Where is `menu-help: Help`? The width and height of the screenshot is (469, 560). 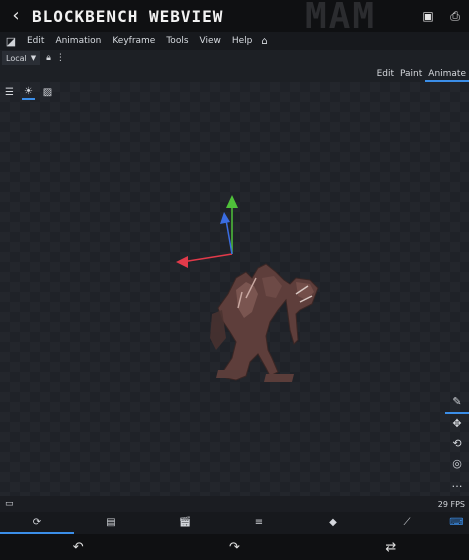 menu-help: Help is located at coordinates (243, 41).